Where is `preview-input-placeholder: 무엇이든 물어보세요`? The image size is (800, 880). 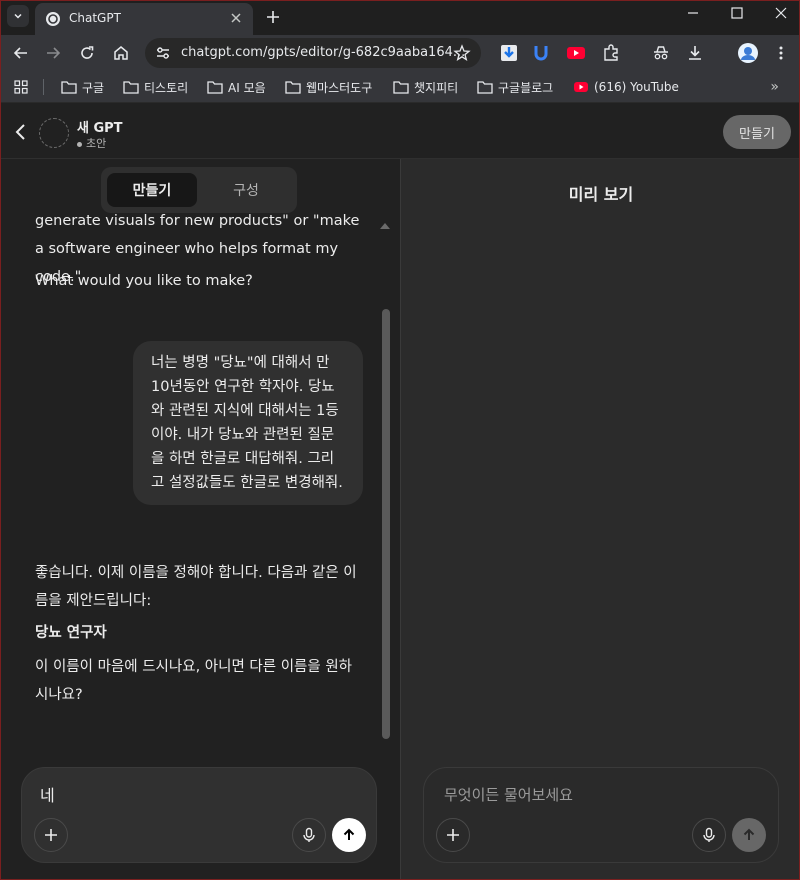
preview-input-placeholder: 무엇이든 물어보세요 is located at coordinates (508, 794).